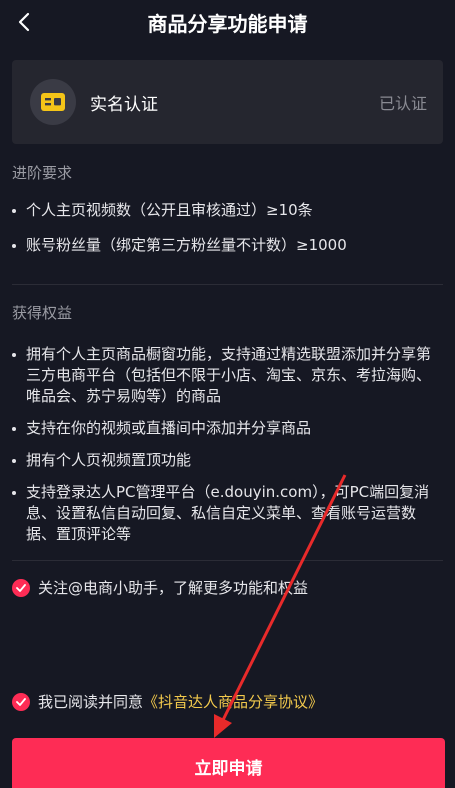 Image resolution: width=455 pixels, height=788 pixels. I want to click on header: 商品分享功能申请, so click(227, 22).